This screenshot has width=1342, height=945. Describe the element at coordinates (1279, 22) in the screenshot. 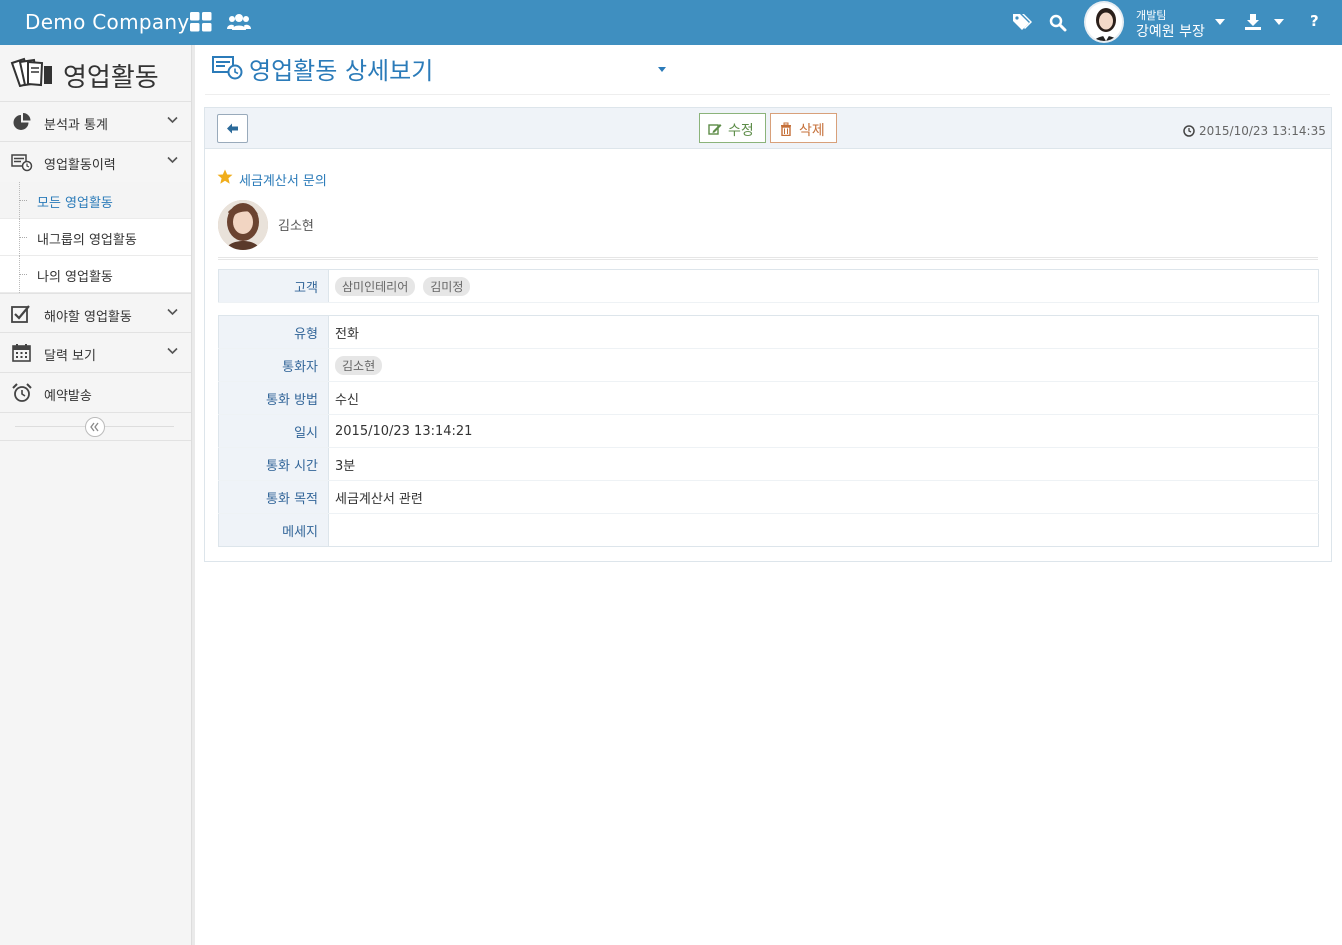

I see `download-menu-caret-icon` at that location.